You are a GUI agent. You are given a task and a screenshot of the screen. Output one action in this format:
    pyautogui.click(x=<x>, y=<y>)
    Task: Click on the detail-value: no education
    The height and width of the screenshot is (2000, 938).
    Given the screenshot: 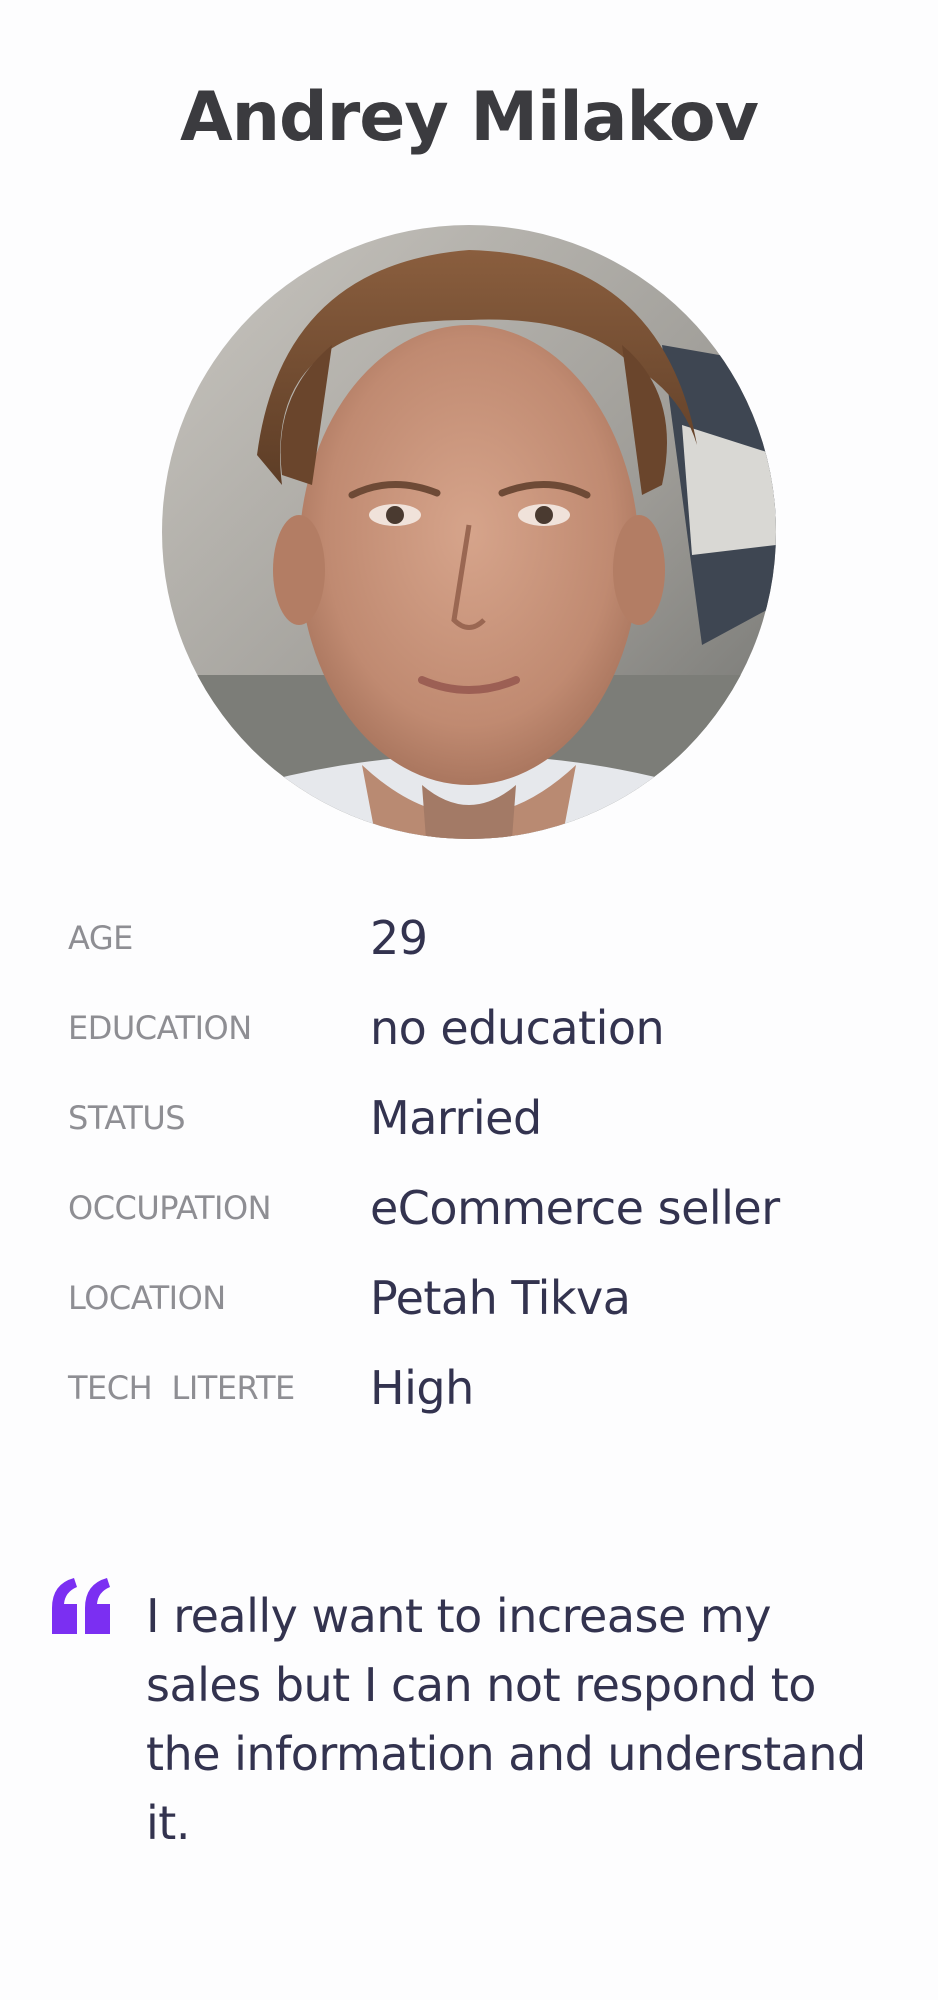 What is the action you would take?
    pyautogui.click(x=517, y=1028)
    